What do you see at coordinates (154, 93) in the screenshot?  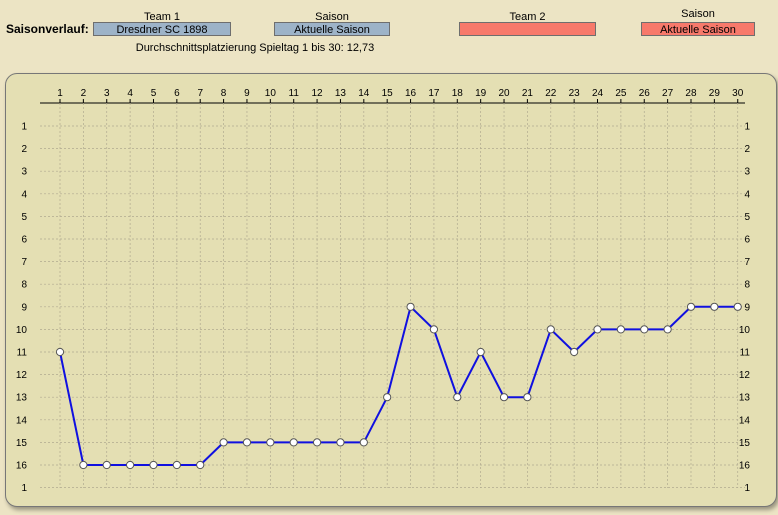 I see `x-tick-label: 5` at bounding box center [154, 93].